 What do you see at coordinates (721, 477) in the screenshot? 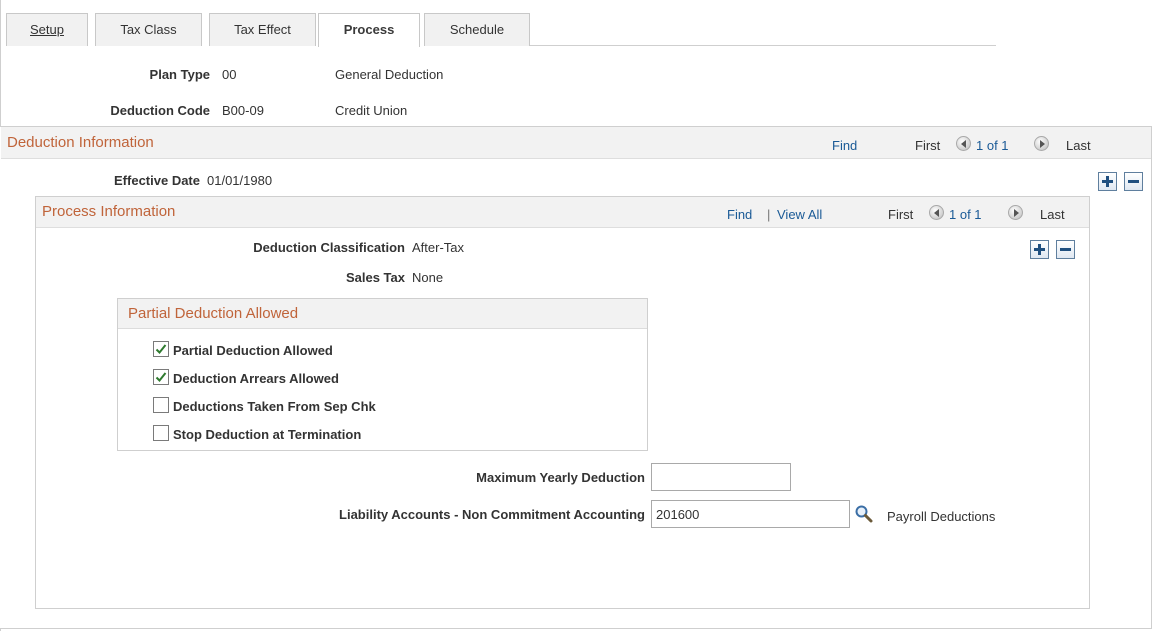
I see `max-yearly-deduction-input` at bounding box center [721, 477].